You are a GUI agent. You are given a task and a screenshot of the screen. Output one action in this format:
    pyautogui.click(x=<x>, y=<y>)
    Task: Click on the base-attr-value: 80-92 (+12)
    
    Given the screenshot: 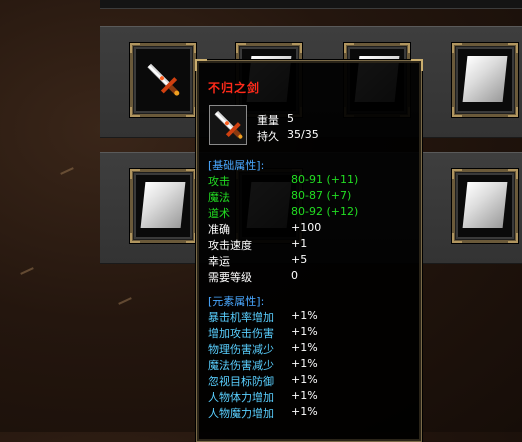 What is the action you would take?
    pyautogui.click(x=325, y=211)
    